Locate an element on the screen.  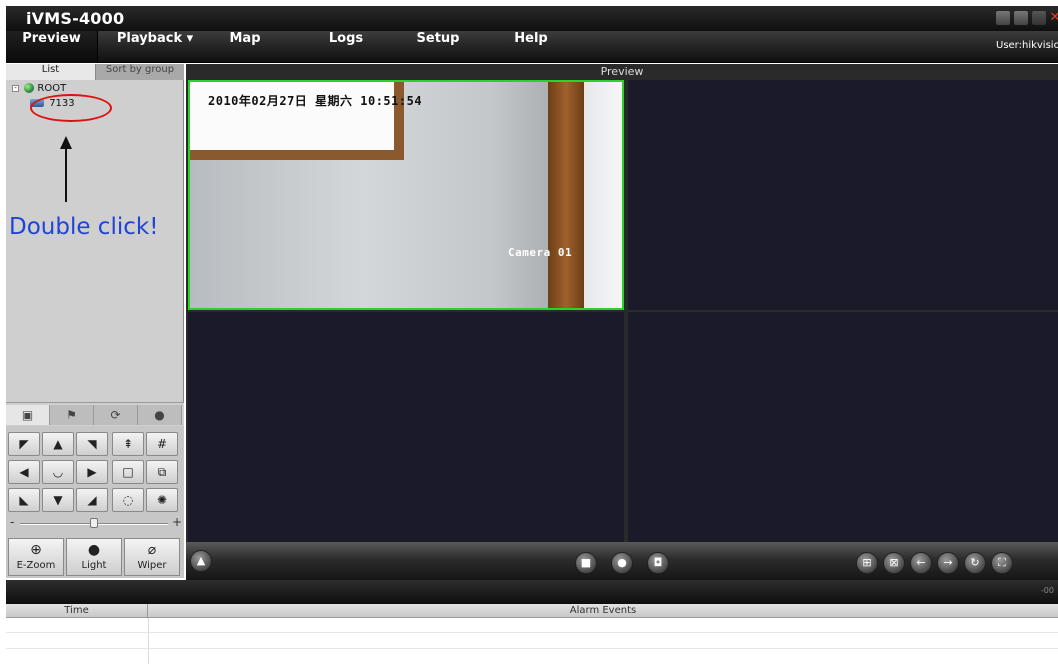
auto-icon: ◡ is located at coordinates (58, 472).